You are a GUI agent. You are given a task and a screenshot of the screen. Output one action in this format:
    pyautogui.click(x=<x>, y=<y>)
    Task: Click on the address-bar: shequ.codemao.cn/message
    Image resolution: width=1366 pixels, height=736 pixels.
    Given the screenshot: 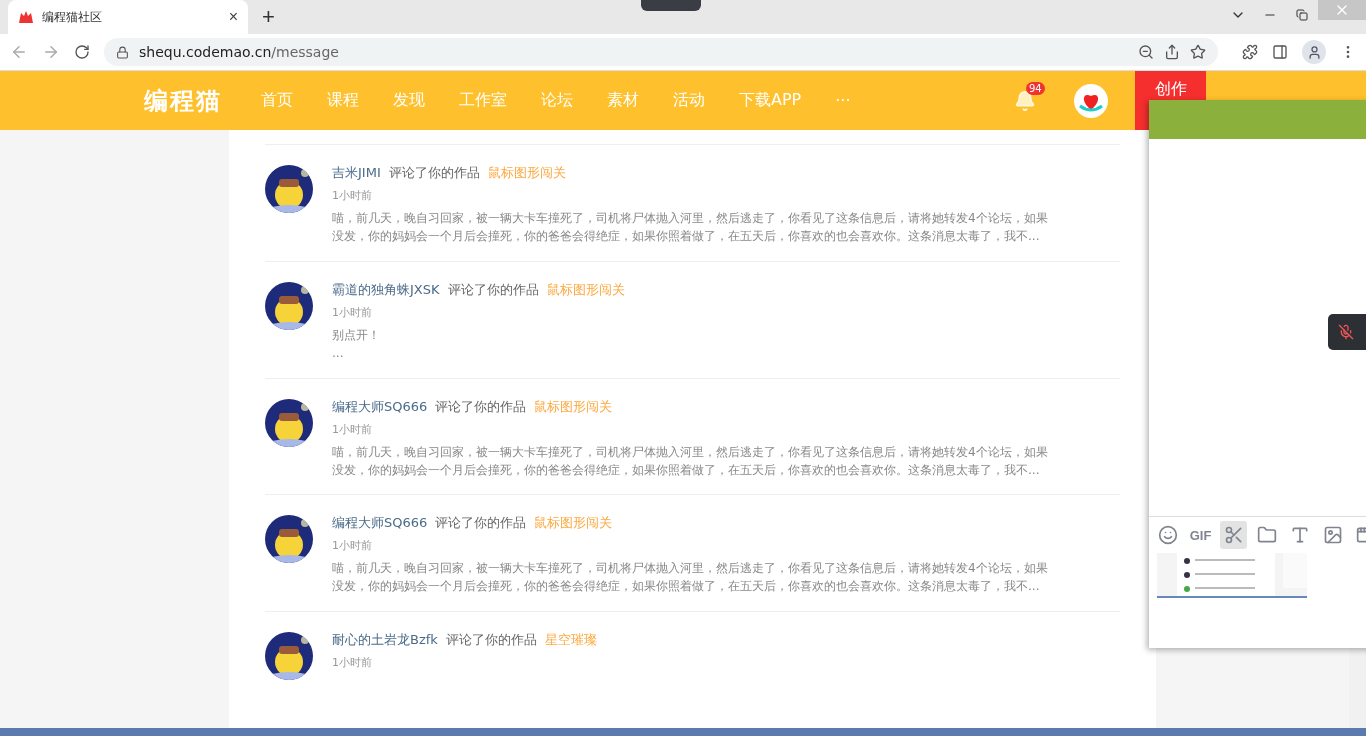 What is the action you would take?
    pyautogui.click(x=661, y=52)
    